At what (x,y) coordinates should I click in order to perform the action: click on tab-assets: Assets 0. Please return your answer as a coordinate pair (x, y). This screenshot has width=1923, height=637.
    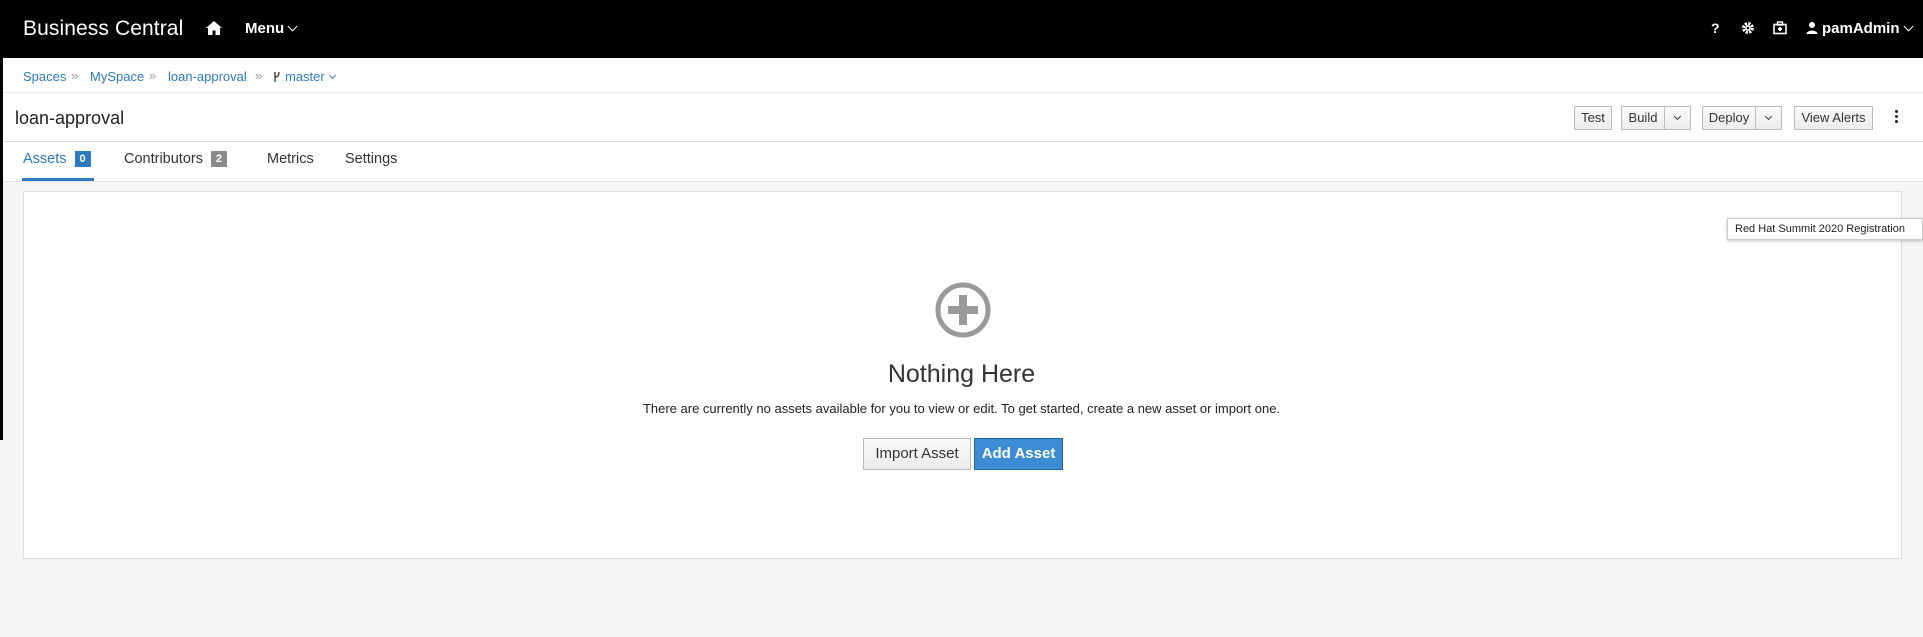
    Looking at the image, I should click on (57, 159).